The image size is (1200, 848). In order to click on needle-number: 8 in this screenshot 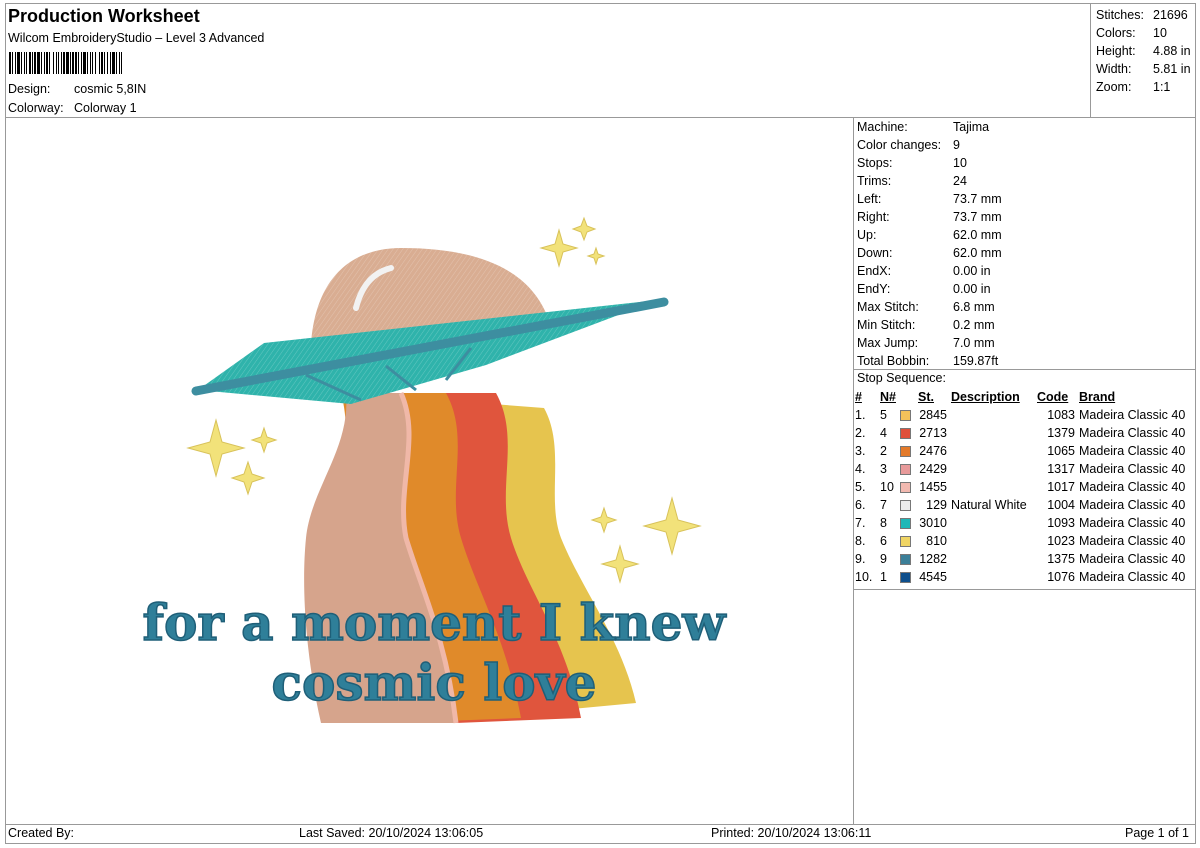, I will do `click(883, 523)`.